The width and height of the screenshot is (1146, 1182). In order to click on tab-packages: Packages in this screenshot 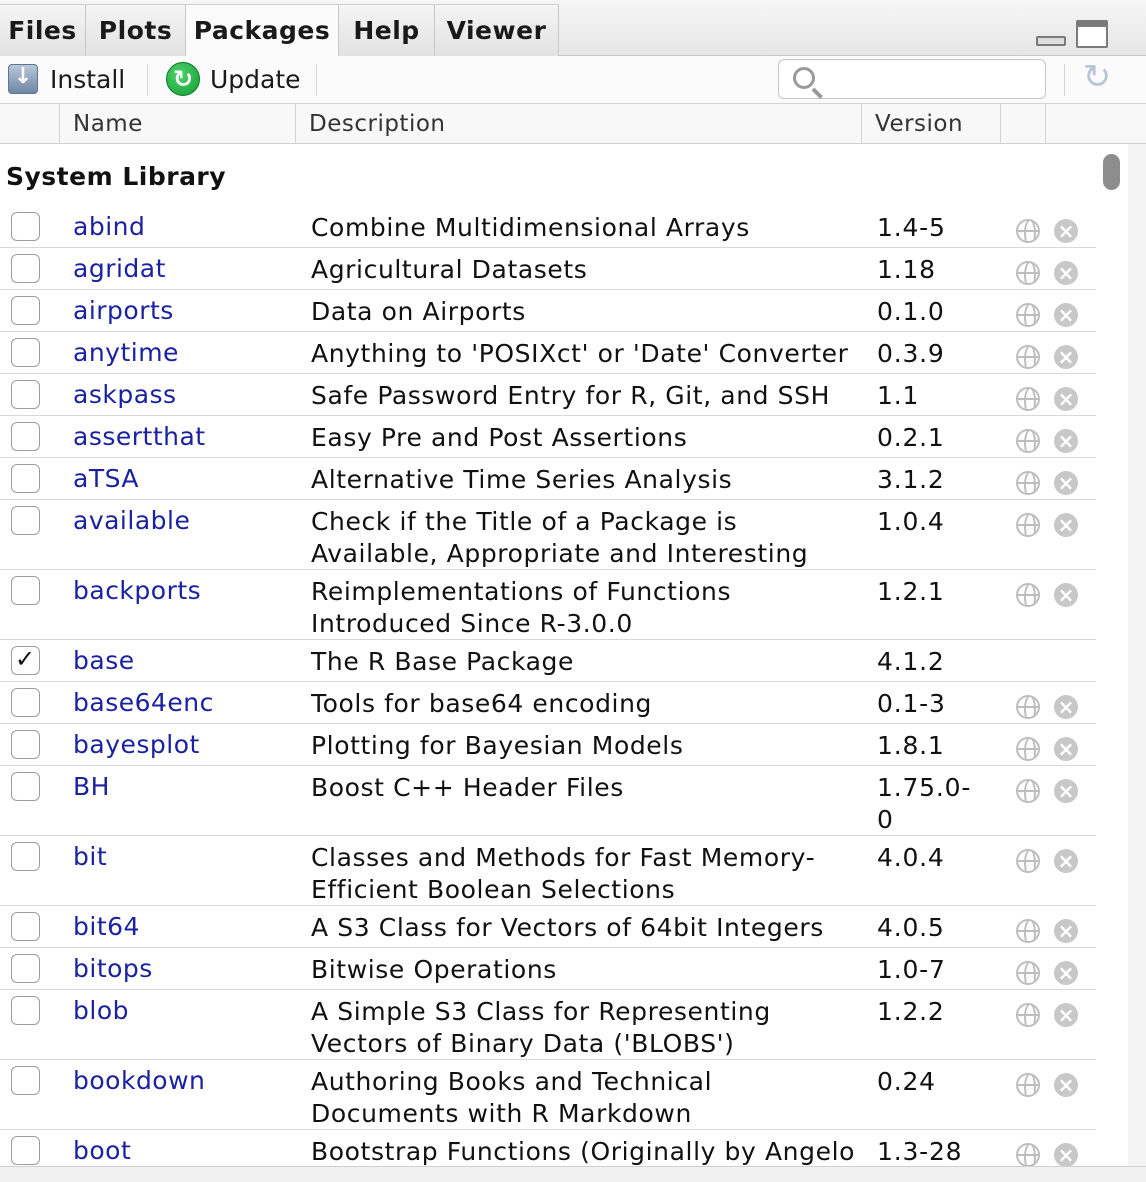, I will do `click(262, 30)`.